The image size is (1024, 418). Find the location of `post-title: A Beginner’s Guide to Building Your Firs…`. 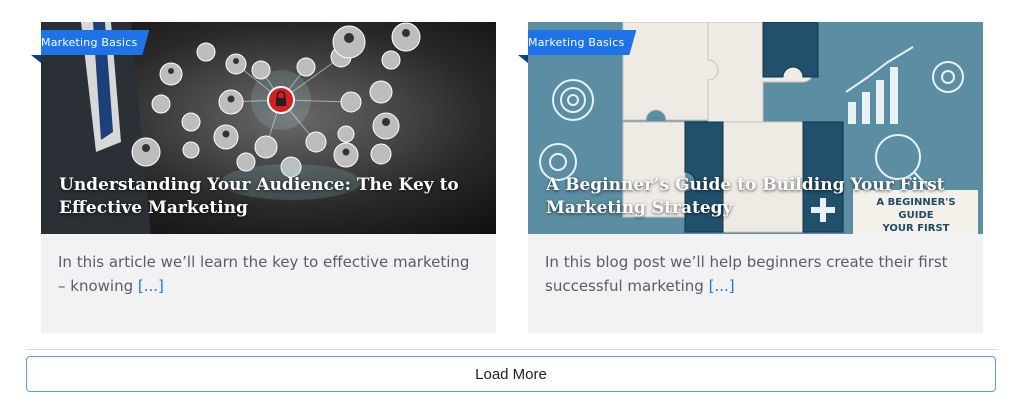

post-title: A Beginner’s Guide to Building Your Firs… is located at coordinates (755, 197).